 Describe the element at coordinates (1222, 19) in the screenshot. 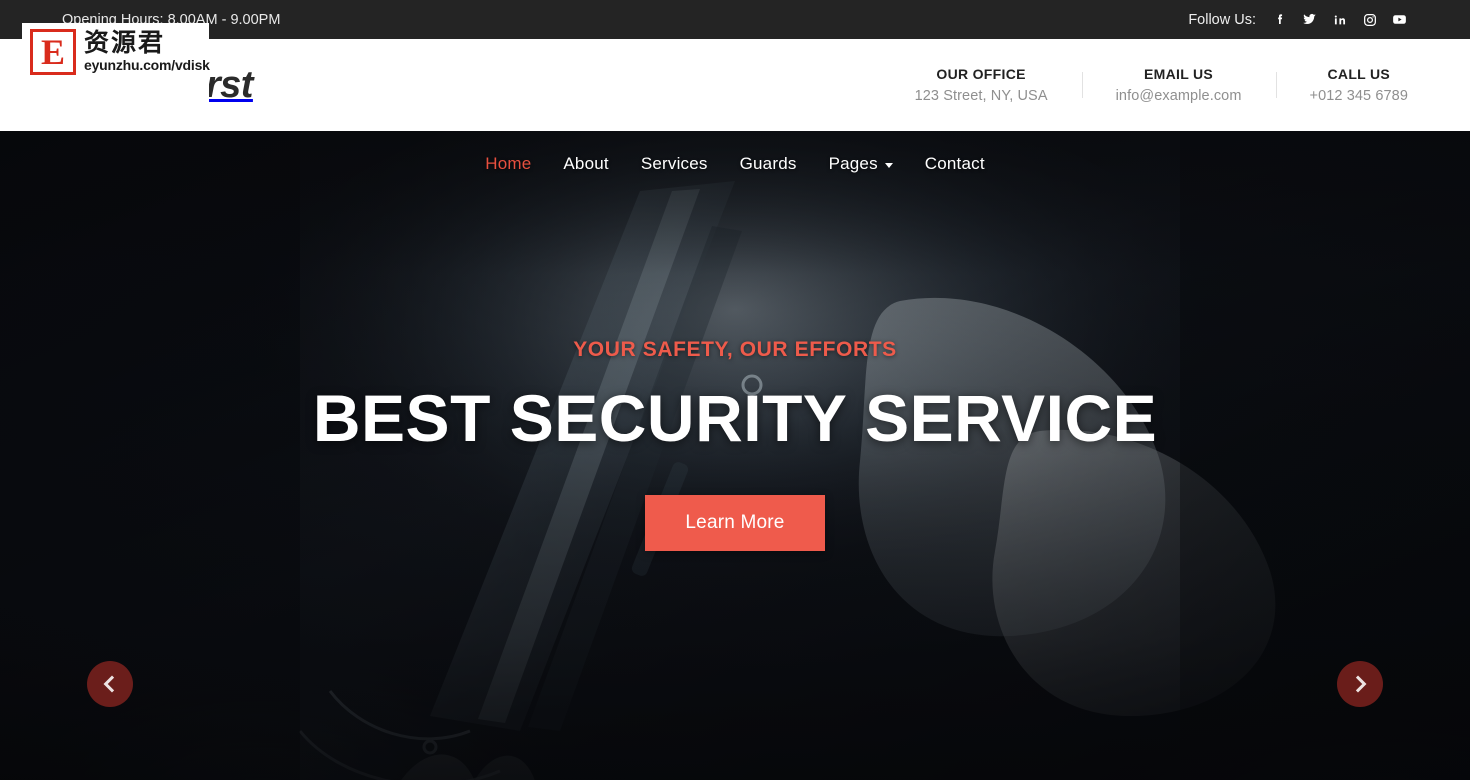

I see `follow-us-label: Follow Us:` at that location.